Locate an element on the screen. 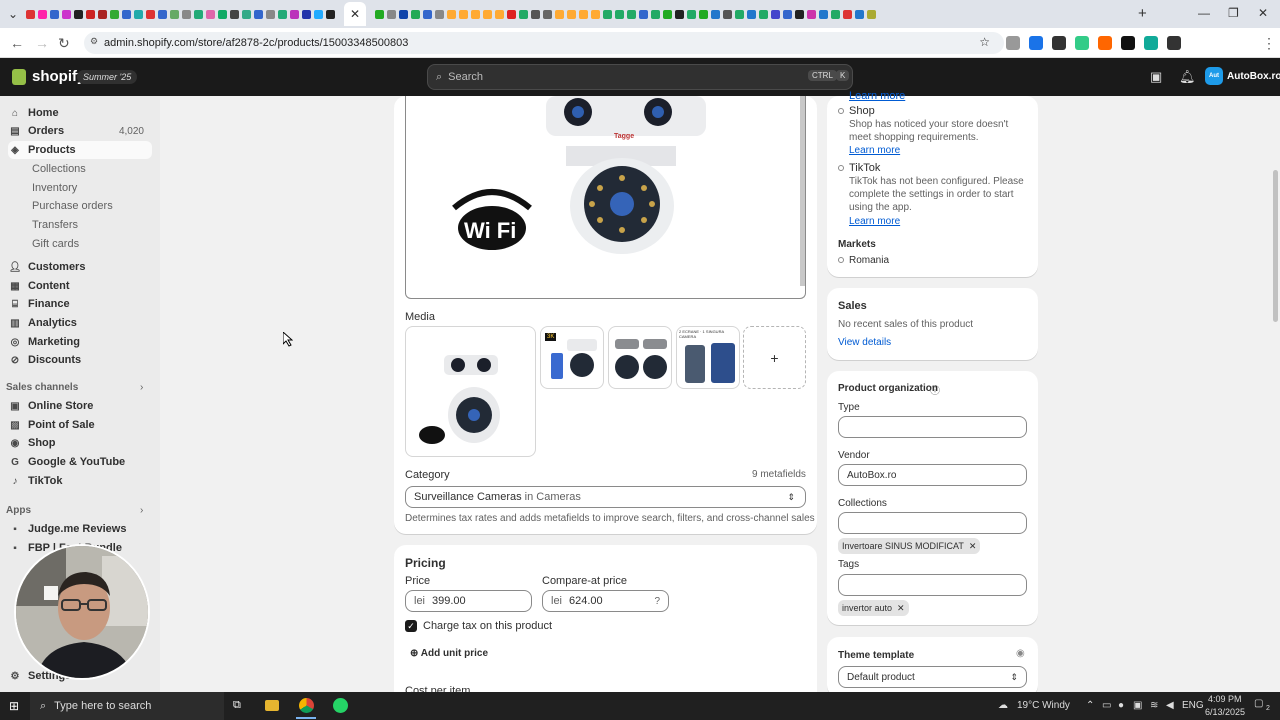  view-details-link: View details is located at coordinates (864, 342).